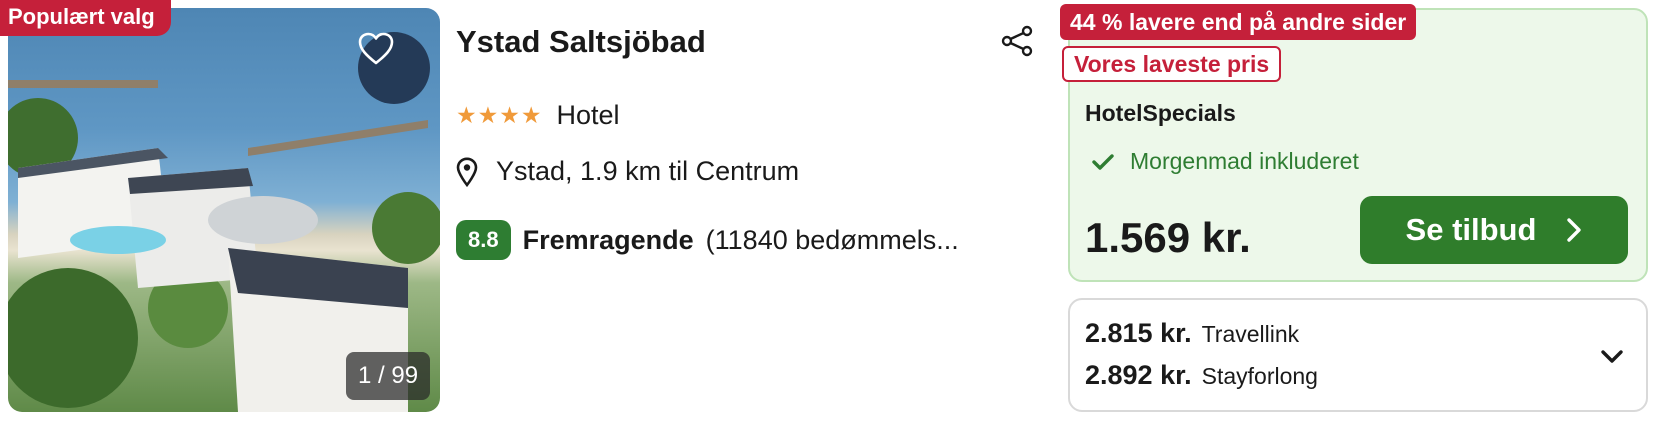 This screenshot has width=1654, height=422. What do you see at coordinates (1250, 334) in the screenshot?
I see `other-provider: Travellink` at bounding box center [1250, 334].